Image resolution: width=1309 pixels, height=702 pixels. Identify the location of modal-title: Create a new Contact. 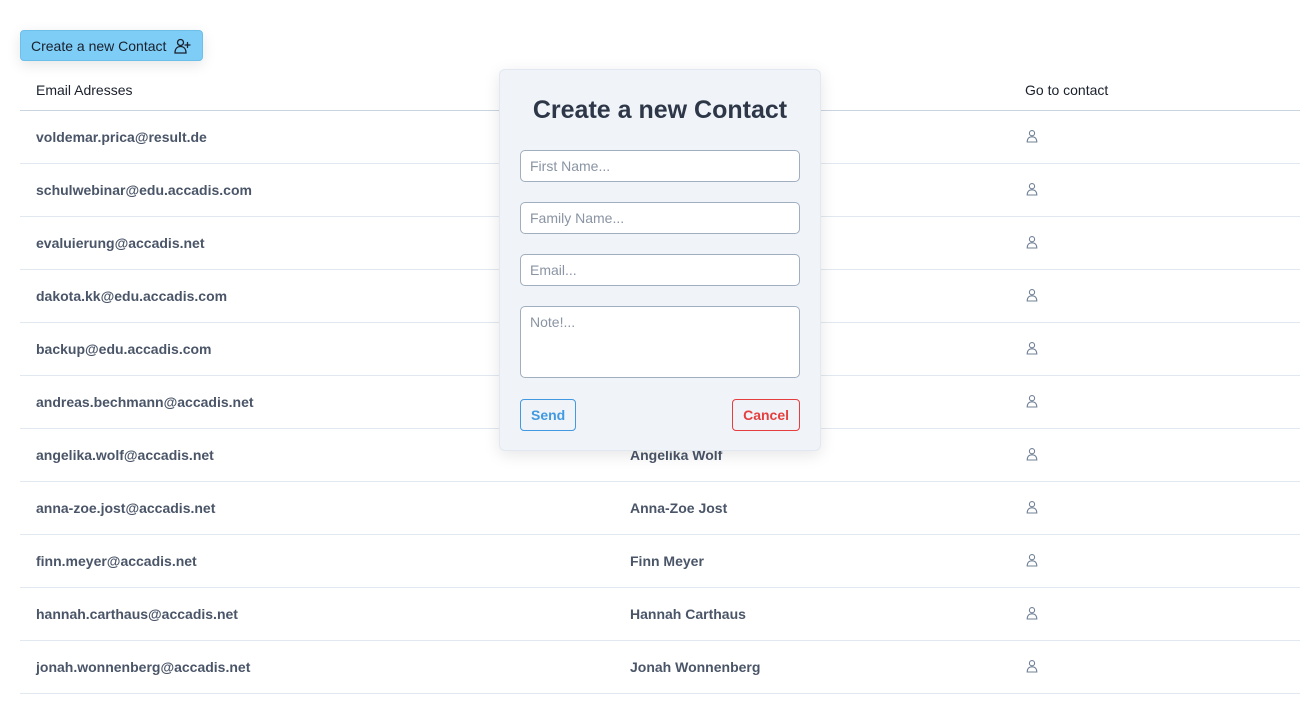
(660, 110).